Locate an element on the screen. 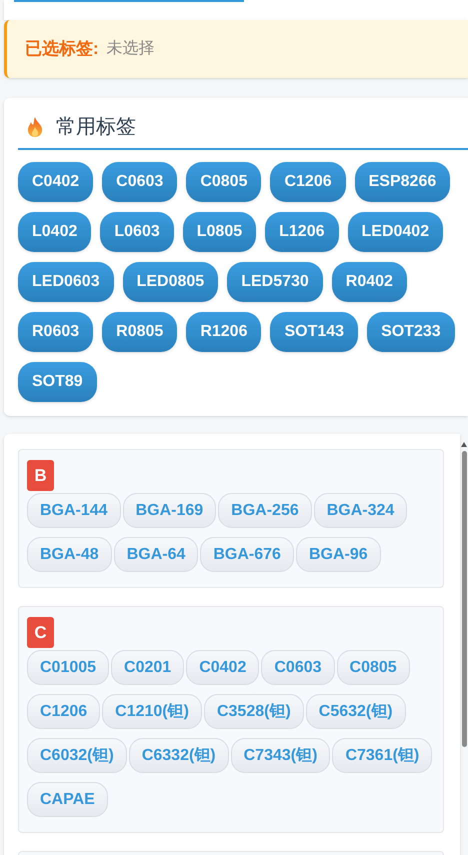 This screenshot has width=468, height=855. tag-chip: ESP8266 is located at coordinates (402, 182).